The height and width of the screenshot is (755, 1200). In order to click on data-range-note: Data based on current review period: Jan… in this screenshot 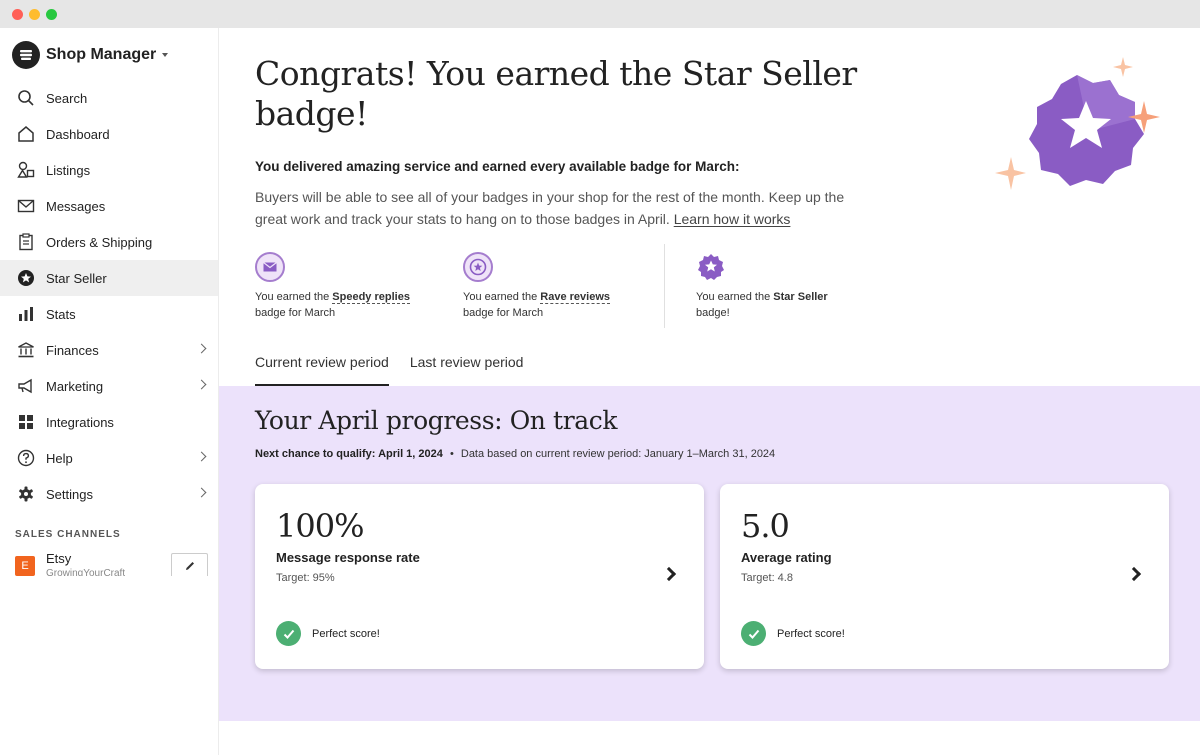, I will do `click(618, 454)`.